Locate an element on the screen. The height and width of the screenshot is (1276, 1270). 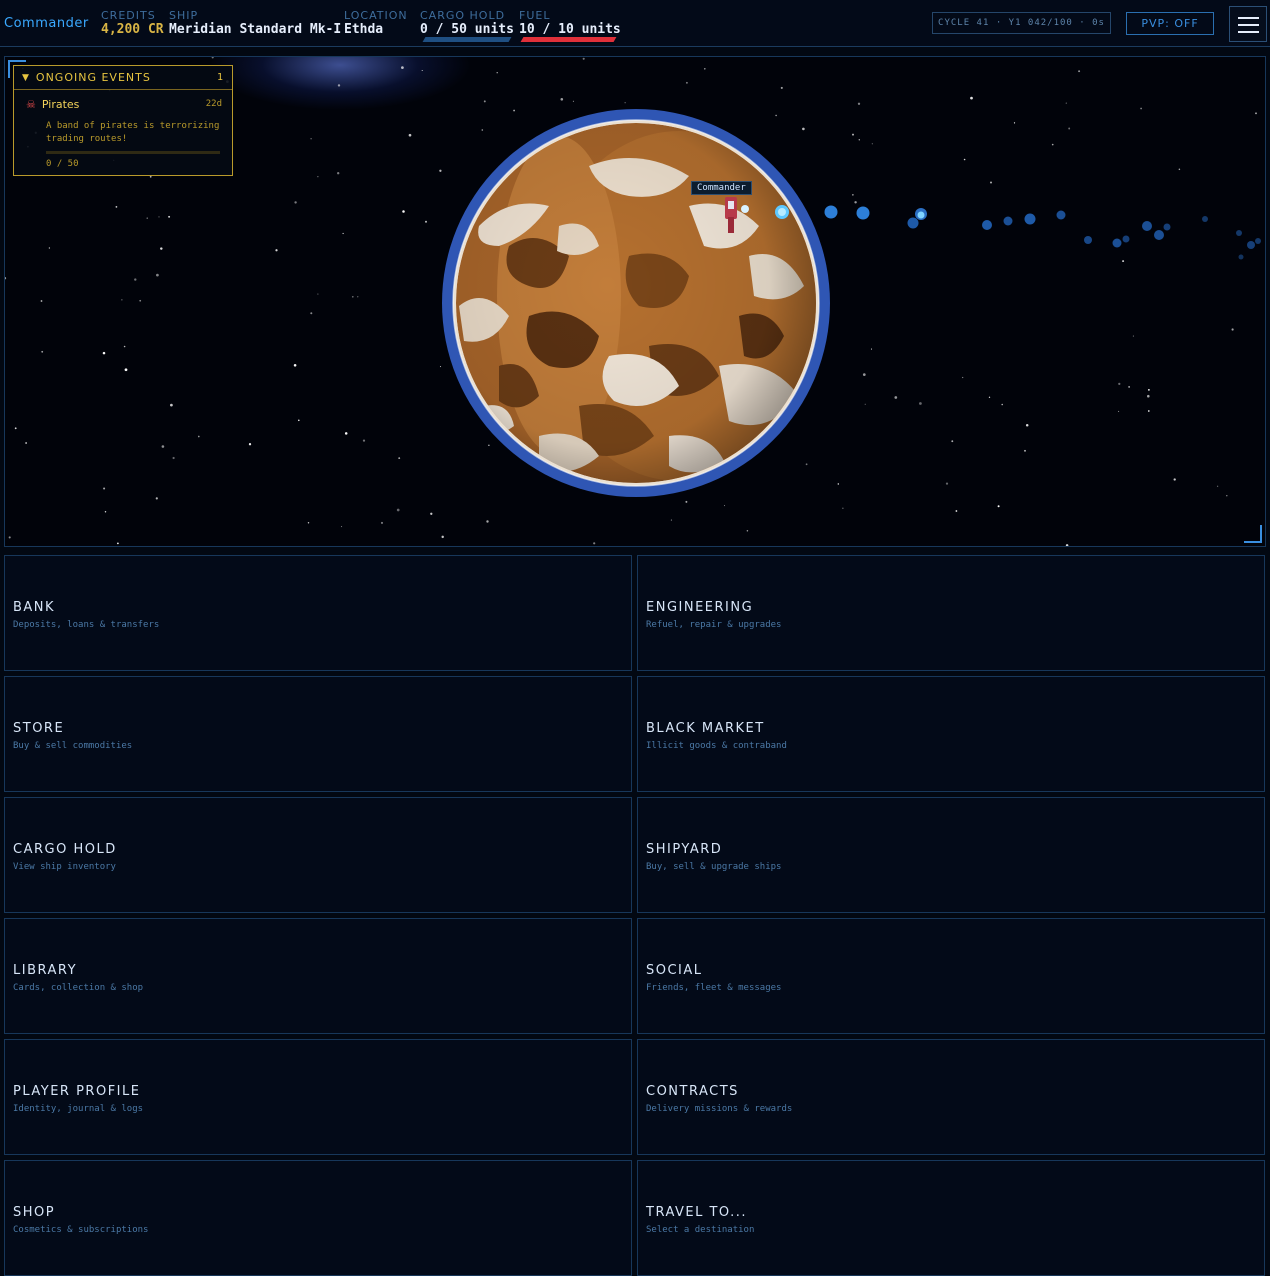
black-market-title: BLACK MARKET is located at coordinates (705, 728).